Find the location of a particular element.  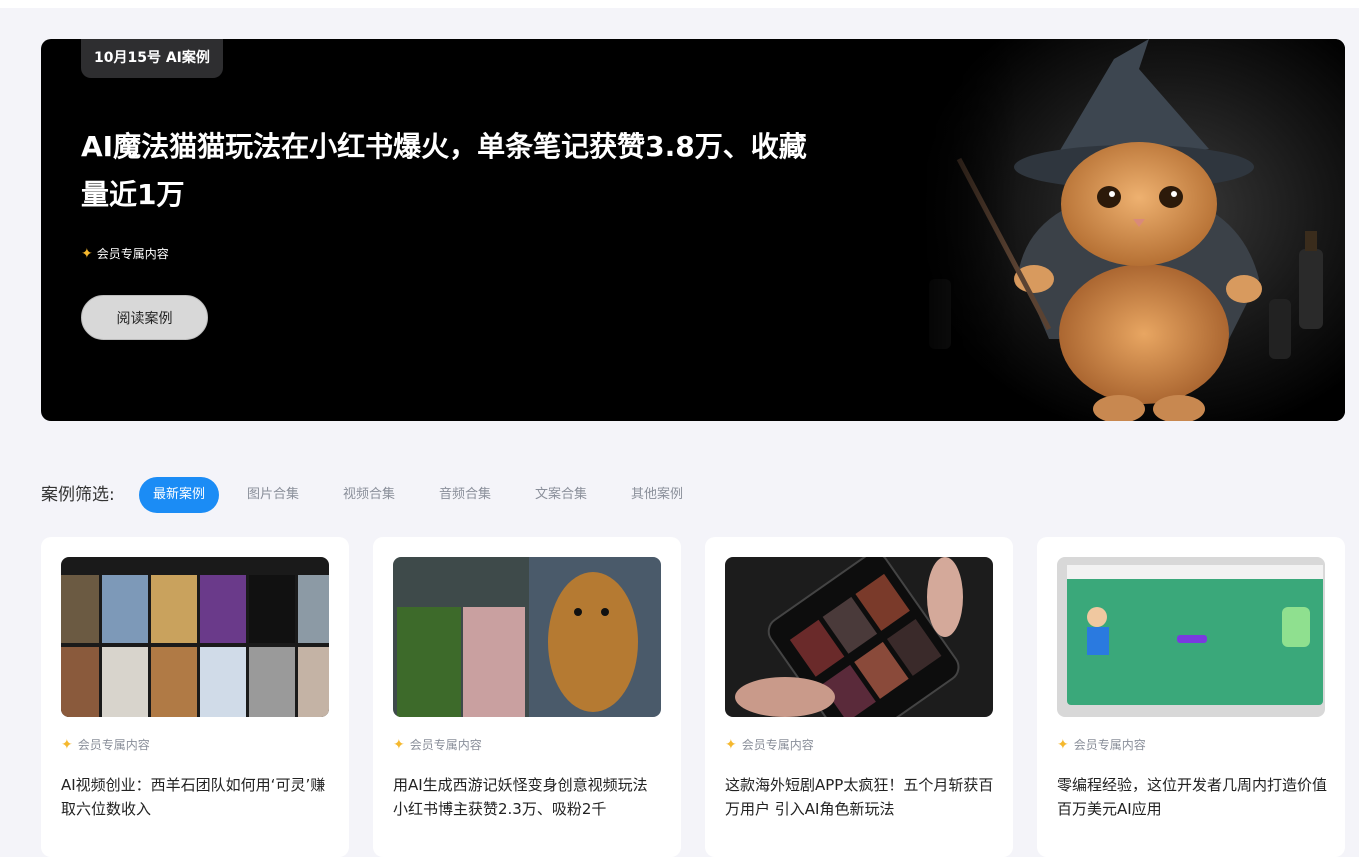

tab-copywriting-collection: 文案合集 is located at coordinates (561, 495).